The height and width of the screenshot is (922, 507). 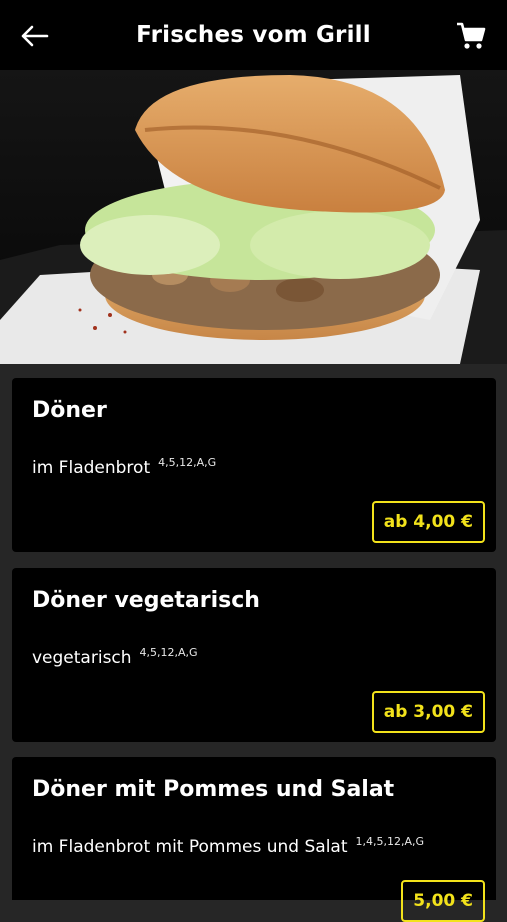 I want to click on app-header: Frisches vom Grill, so click(x=253, y=35).